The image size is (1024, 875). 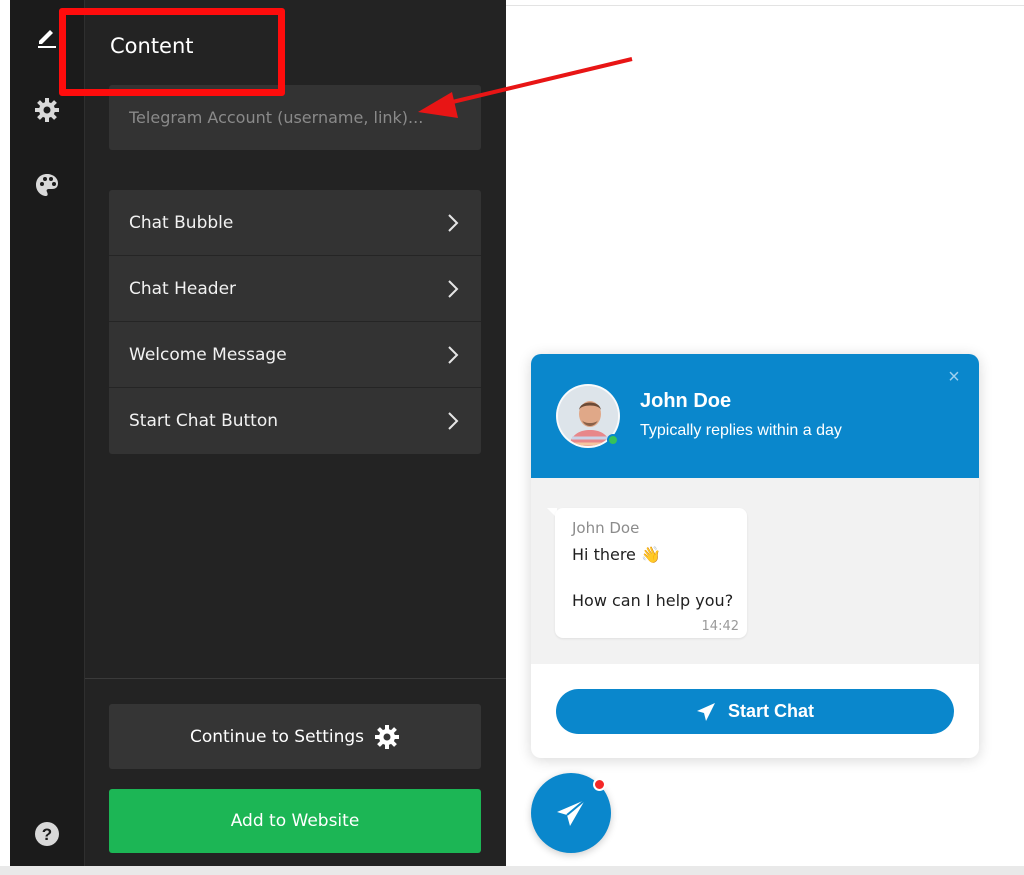 I want to click on agent-name: John Doe, so click(x=686, y=401).